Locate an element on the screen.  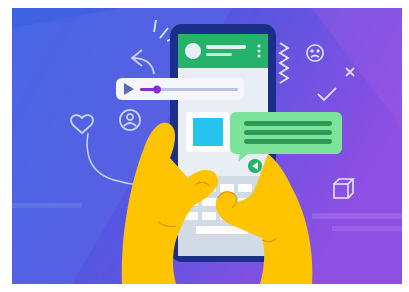
contact-avatar is located at coordinates (193, 51).